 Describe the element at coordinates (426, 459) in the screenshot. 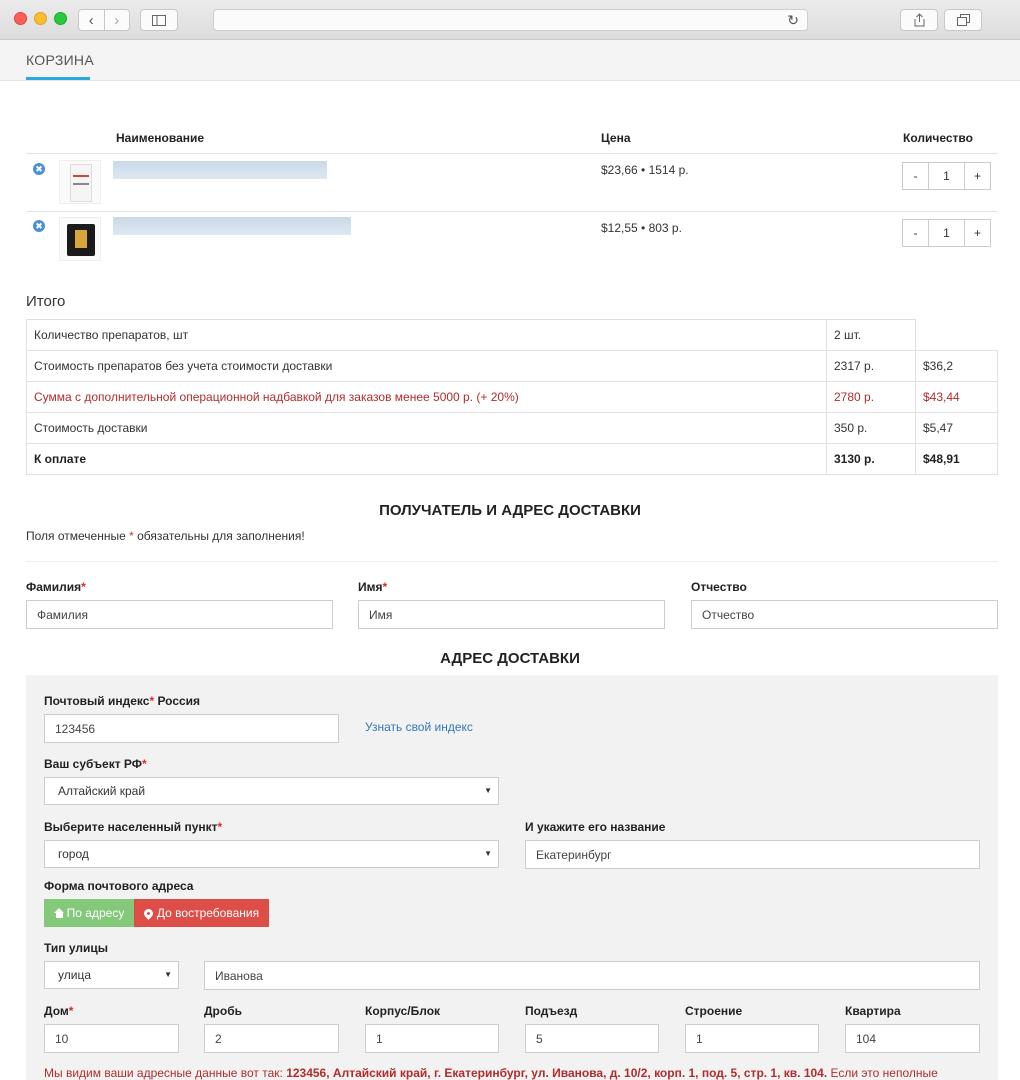

I see `row-label: К оплате` at that location.